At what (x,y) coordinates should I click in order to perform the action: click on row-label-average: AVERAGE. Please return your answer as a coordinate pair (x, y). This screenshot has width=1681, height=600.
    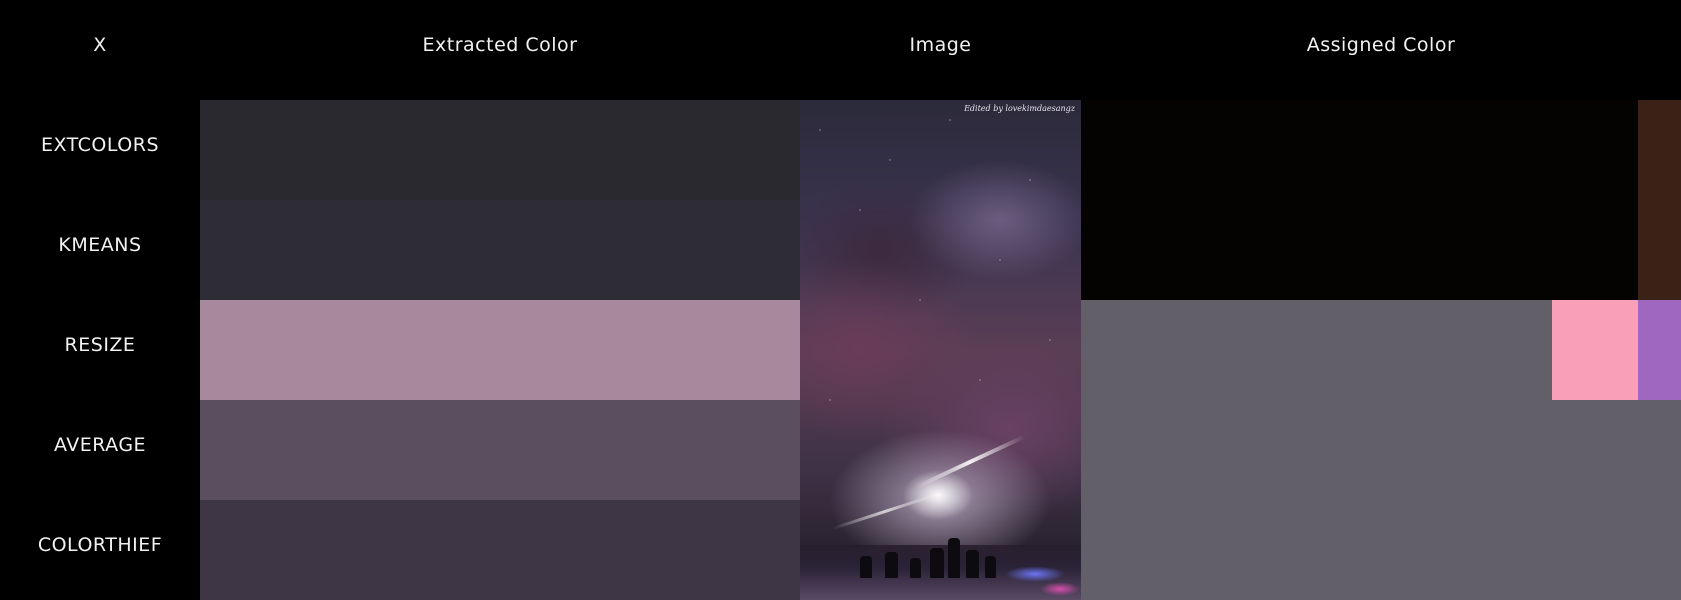
    Looking at the image, I should click on (100, 445).